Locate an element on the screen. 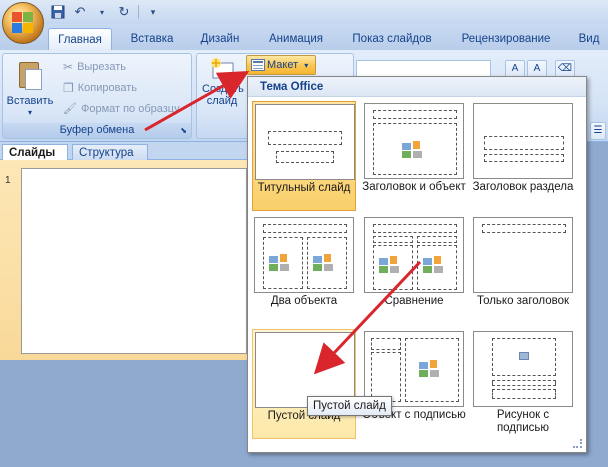  layout-label: Титульный слайд is located at coordinates (304, 188).